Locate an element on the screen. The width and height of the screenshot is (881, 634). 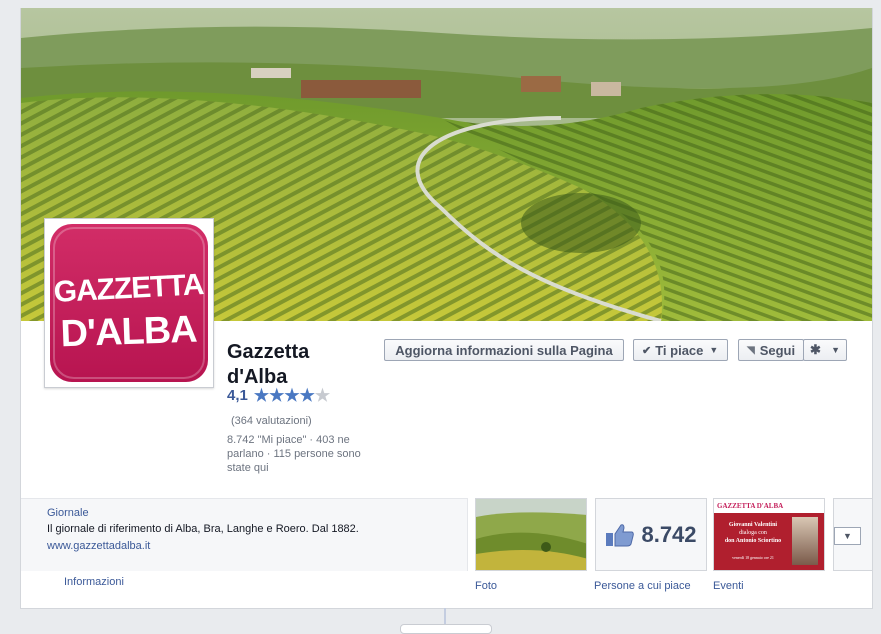
update-info-button: Aggiorna informazioni sulla Pagina is located at coordinates (504, 350).